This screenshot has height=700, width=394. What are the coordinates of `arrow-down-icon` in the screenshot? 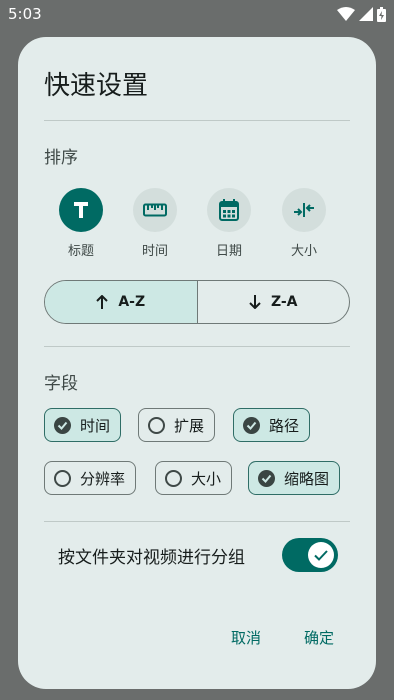 It's located at (255, 302).